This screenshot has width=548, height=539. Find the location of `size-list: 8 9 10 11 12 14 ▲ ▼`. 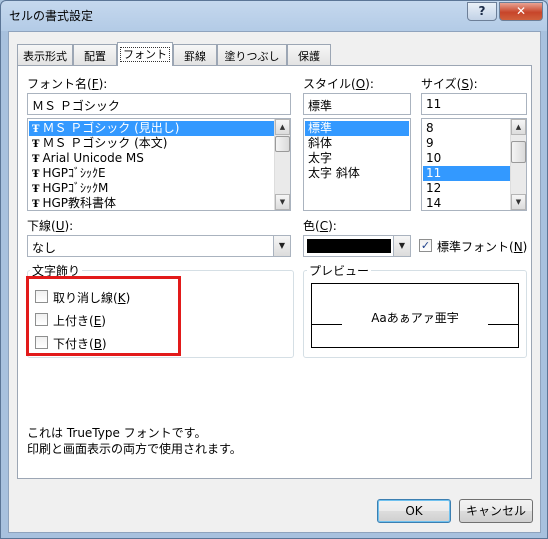

size-list: 8 9 10 11 12 14 ▲ ▼ is located at coordinates (474, 164).